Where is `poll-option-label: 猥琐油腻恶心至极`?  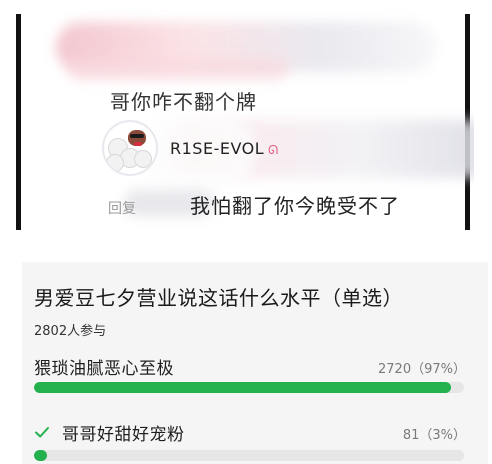
poll-option-label: 猥琐油腻恶心至极 is located at coordinates (104, 366).